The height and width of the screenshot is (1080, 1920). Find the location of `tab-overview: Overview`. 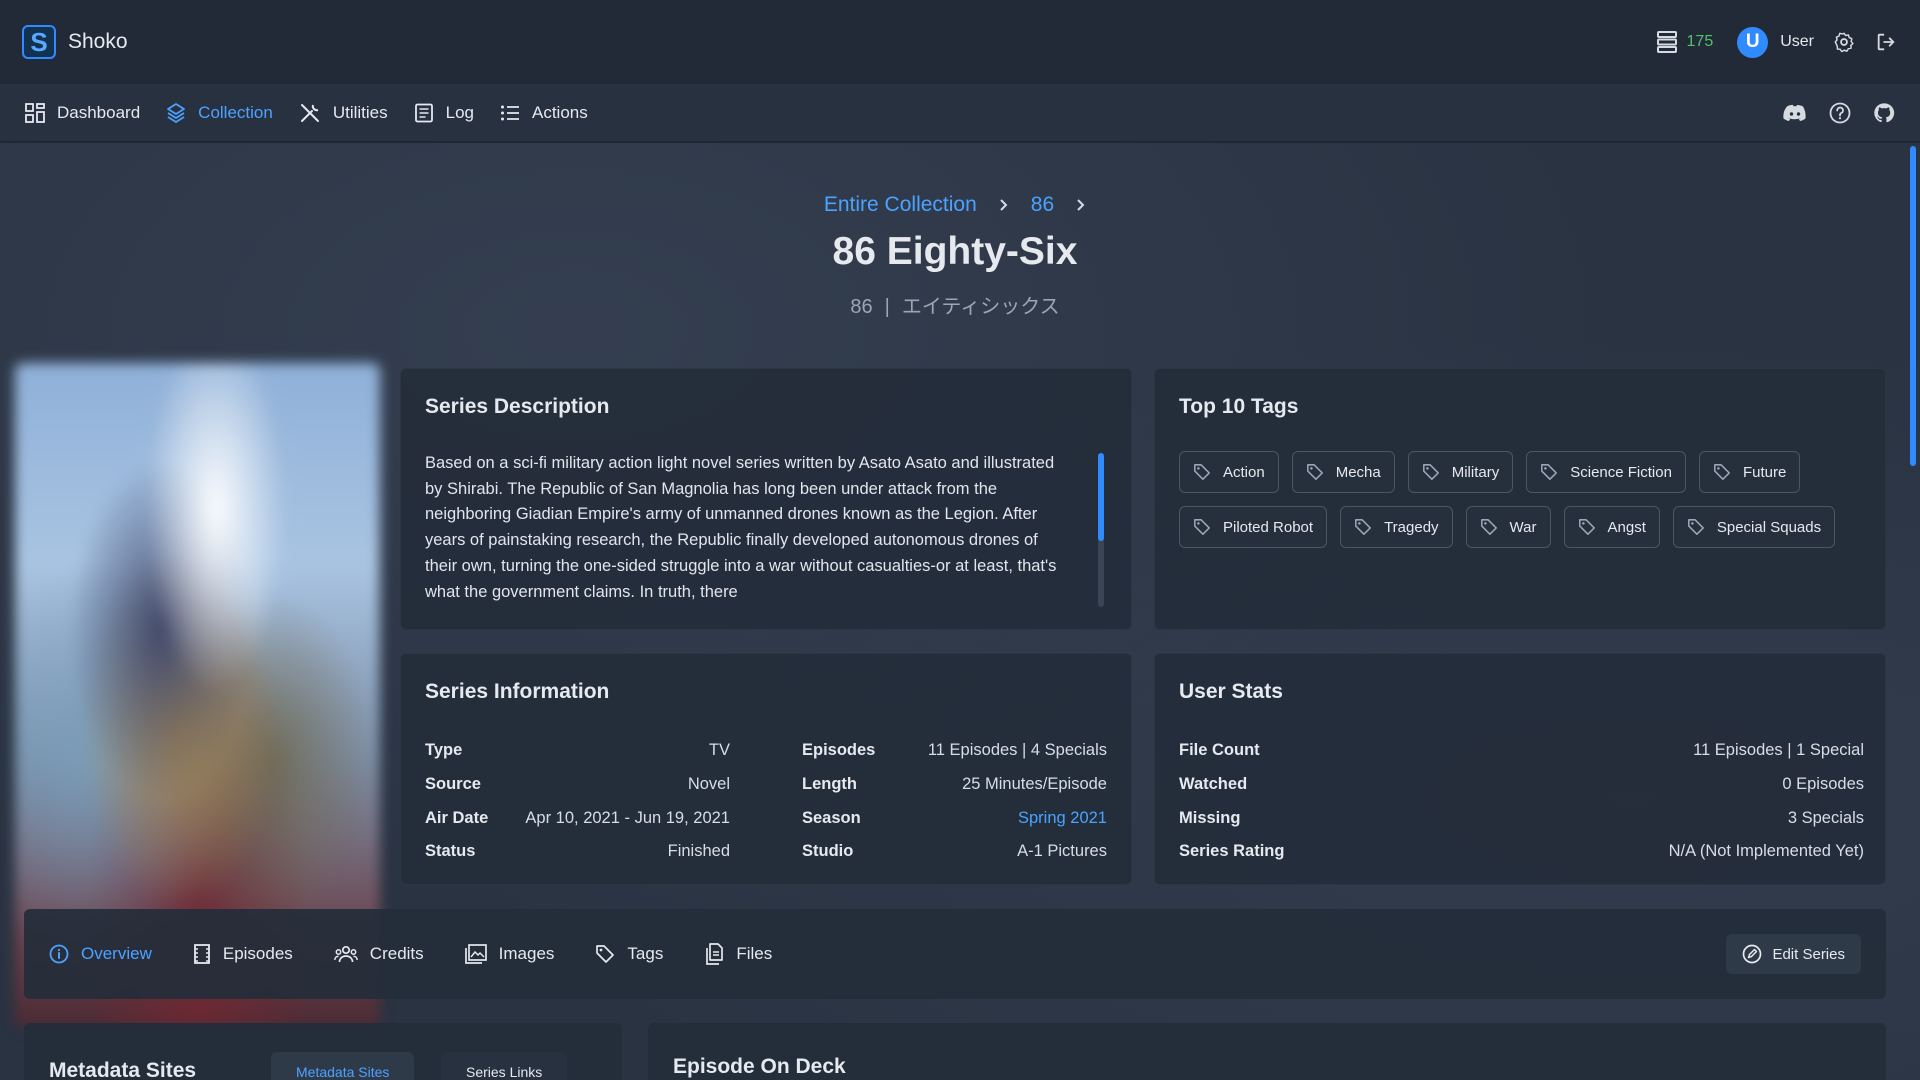

tab-overview: Overview is located at coordinates (100, 954).